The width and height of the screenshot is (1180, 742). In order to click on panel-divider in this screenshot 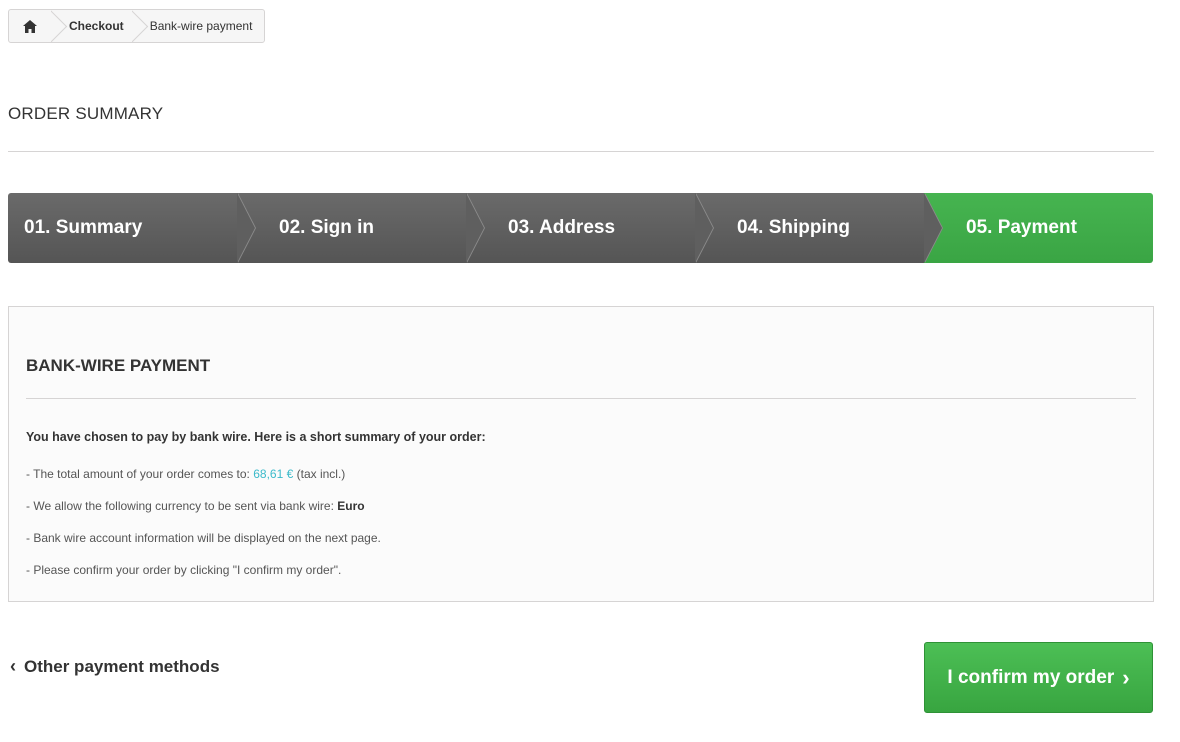, I will do `click(581, 398)`.